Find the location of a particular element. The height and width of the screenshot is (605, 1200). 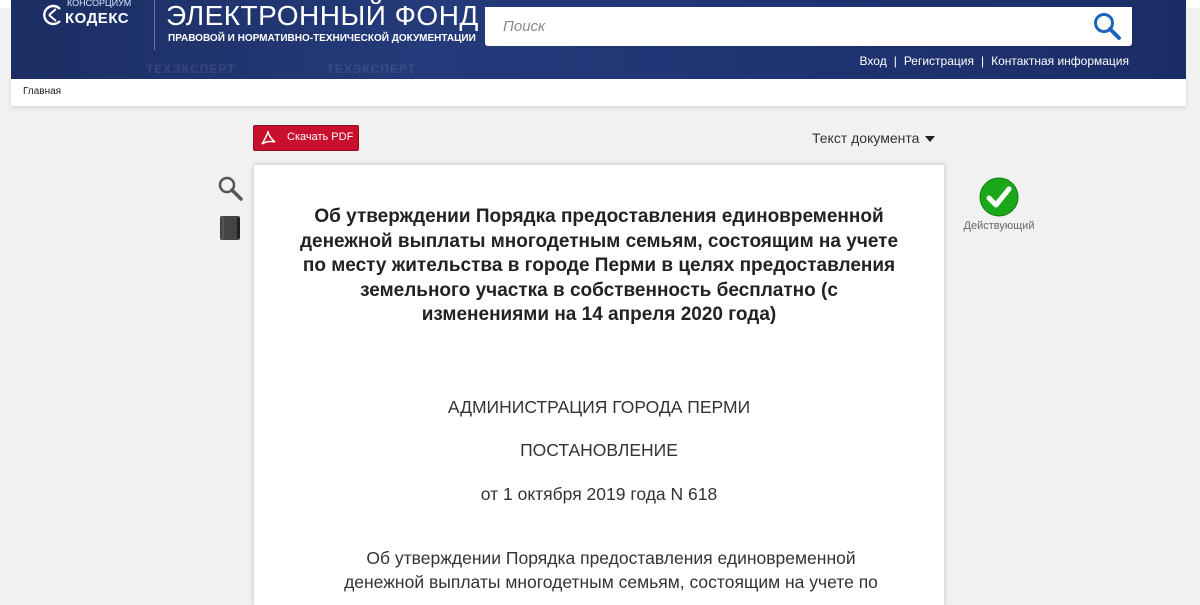

status-label: Действующий is located at coordinates (999, 226).